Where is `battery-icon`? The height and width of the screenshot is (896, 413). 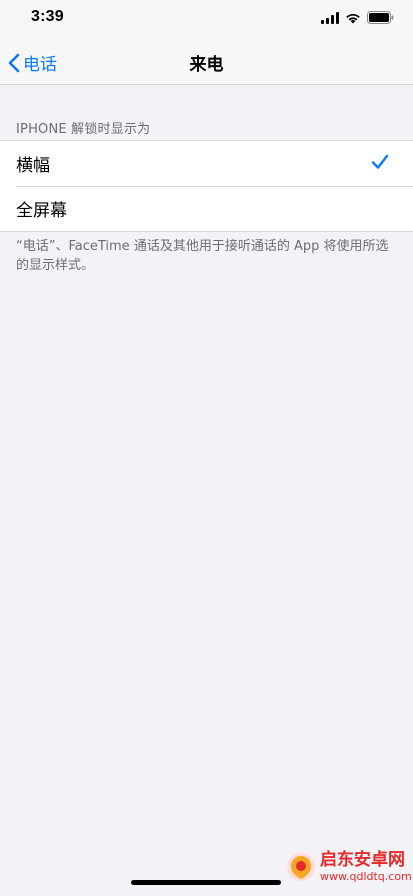
battery-icon is located at coordinates (380, 17).